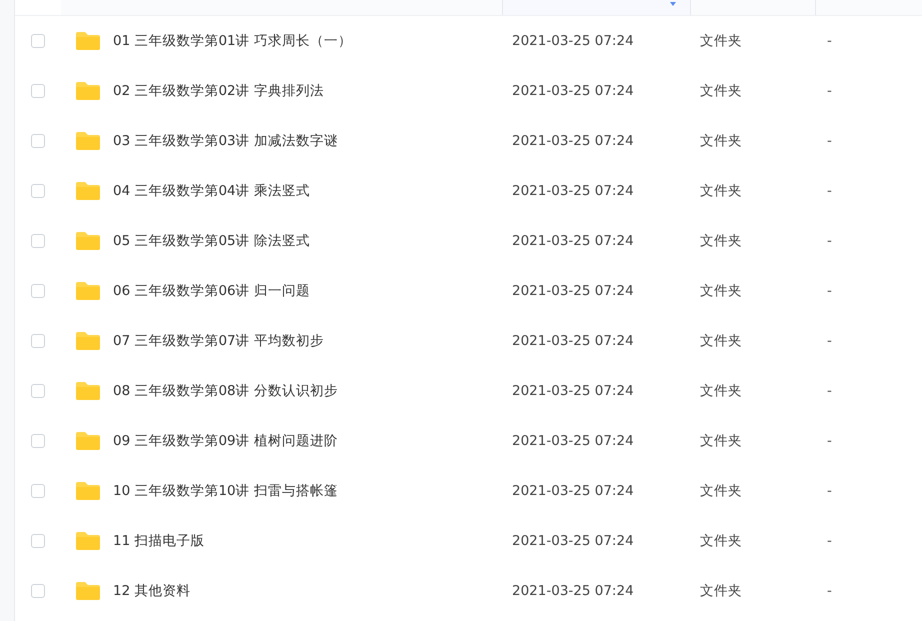 Image resolution: width=922 pixels, height=621 pixels. I want to click on file-name: 09 三年级数学第09讲 植树问题进阶, so click(225, 441).